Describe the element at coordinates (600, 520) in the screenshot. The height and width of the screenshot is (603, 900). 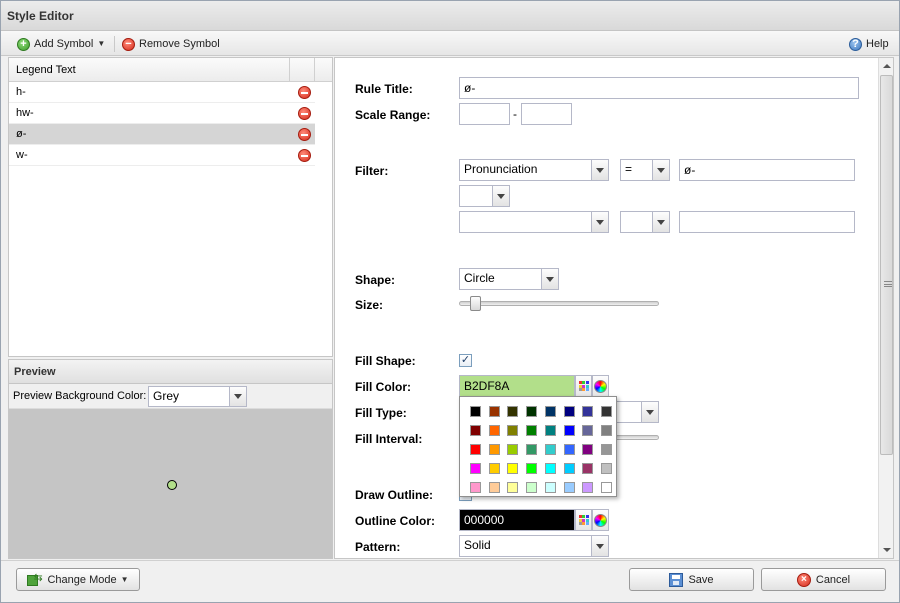
I see `outline-color-wheel-button` at that location.